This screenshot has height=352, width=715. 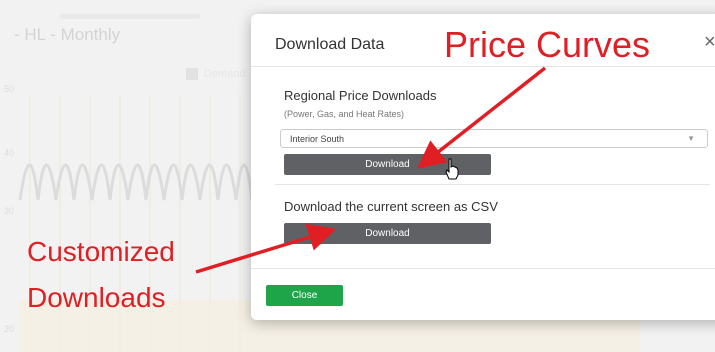 What do you see at coordinates (266, 248) in the screenshot?
I see `customized-downloads-arrow` at bounding box center [266, 248].